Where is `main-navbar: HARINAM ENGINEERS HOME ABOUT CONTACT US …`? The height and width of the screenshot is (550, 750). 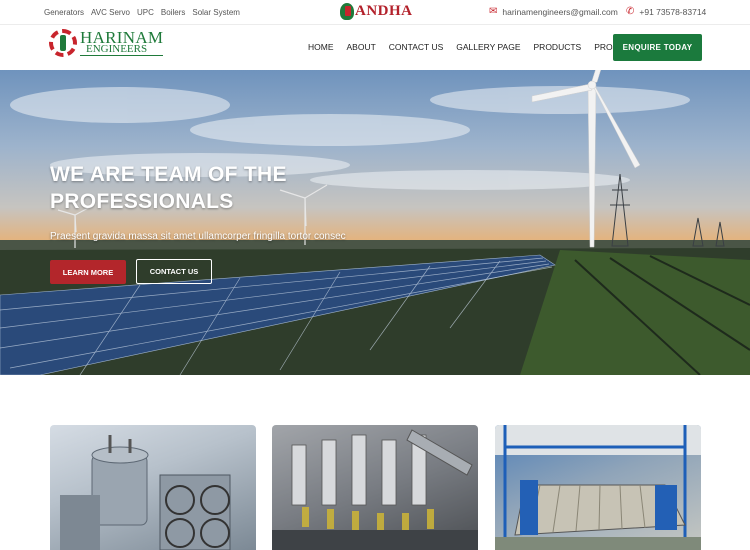
main-navbar: HARINAM ENGINEERS HOME ABOUT CONTACT US … is located at coordinates (375, 48).